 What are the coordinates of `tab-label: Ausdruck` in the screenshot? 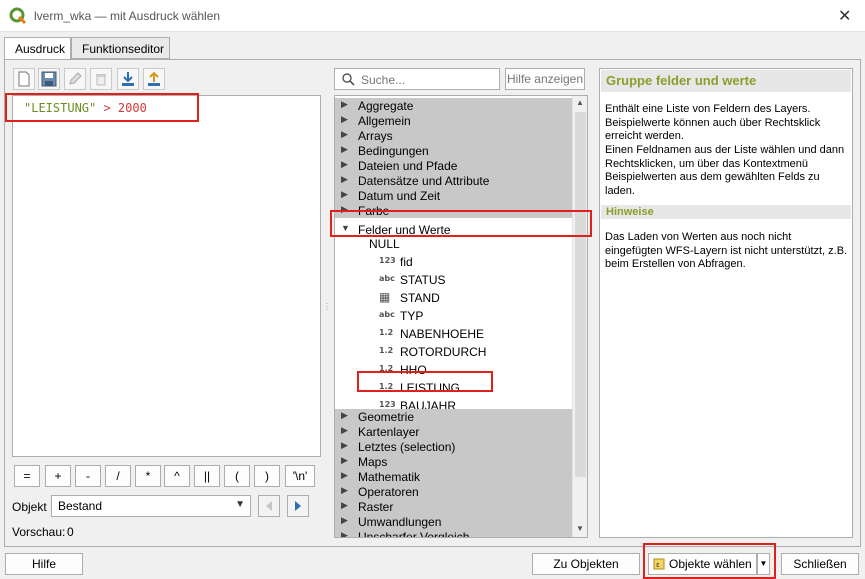 It's located at (40, 49).